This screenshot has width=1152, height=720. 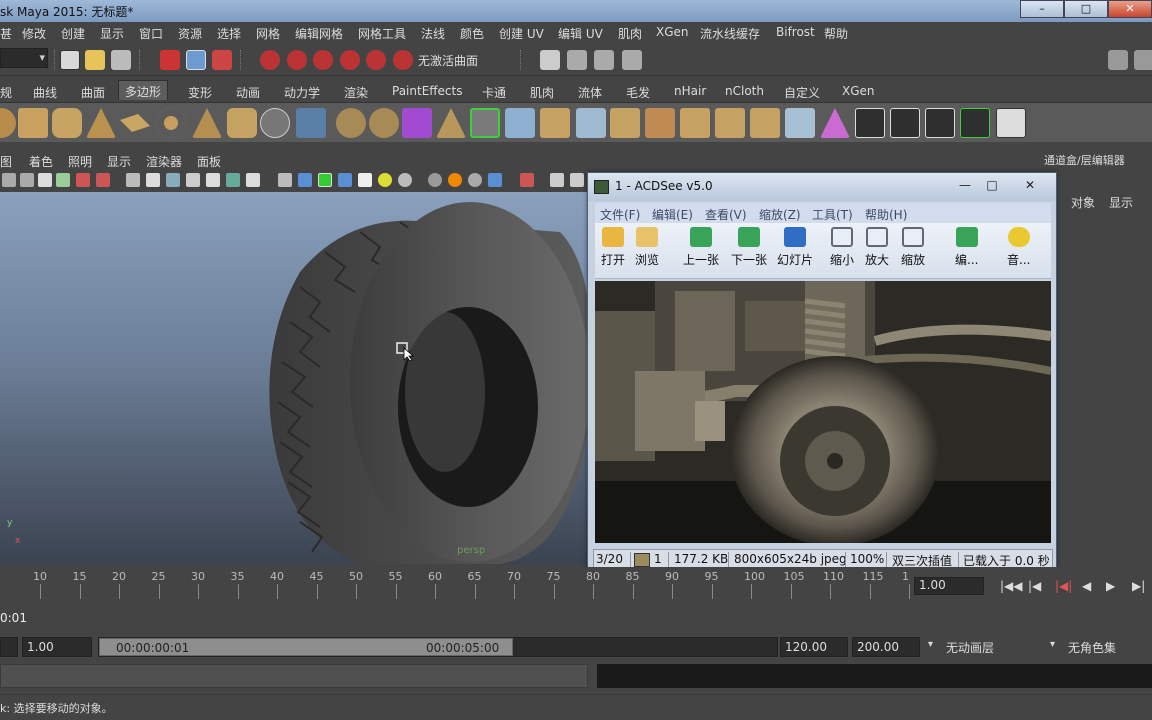 What do you see at coordinates (103, 180) in the screenshot?
I see `two-d-pan-icon` at bounding box center [103, 180].